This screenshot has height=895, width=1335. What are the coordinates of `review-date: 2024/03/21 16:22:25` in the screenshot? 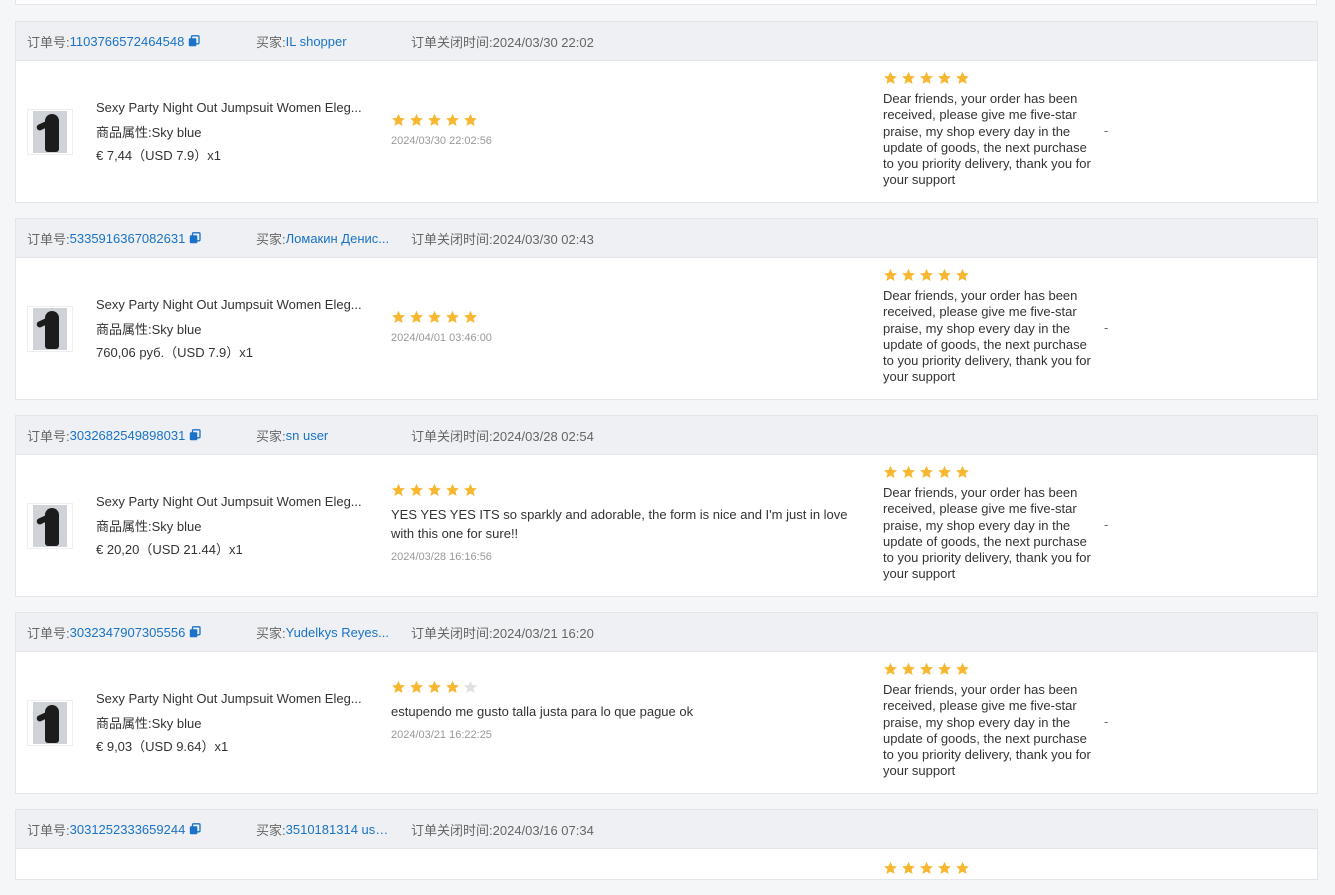 It's located at (441, 735).